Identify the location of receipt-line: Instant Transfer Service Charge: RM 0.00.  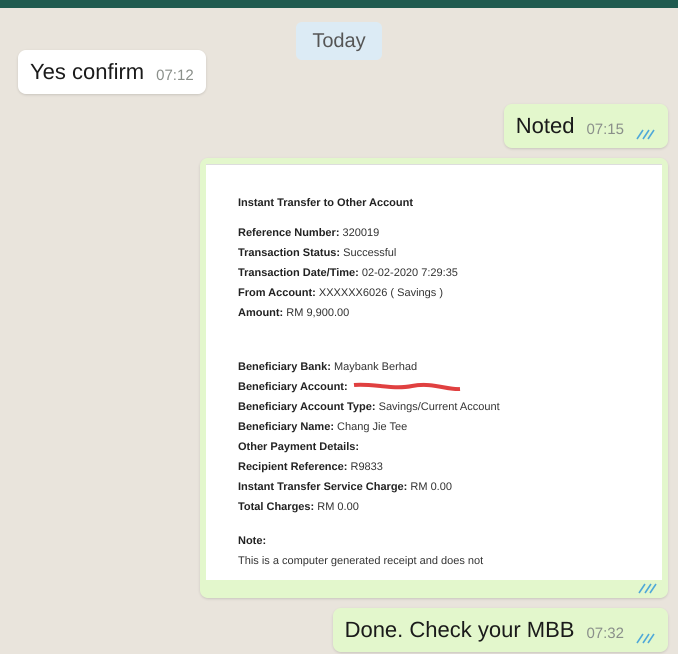
(345, 487).